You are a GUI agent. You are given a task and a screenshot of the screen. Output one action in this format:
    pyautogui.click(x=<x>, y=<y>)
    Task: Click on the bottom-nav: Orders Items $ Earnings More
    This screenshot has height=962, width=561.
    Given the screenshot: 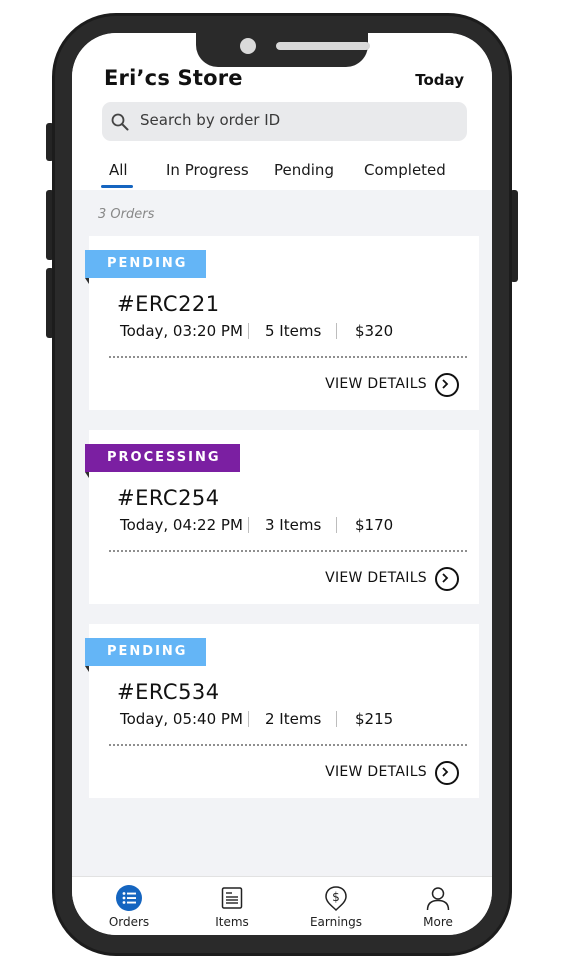 What is the action you would take?
    pyautogui.click(x=282, y=905)
    